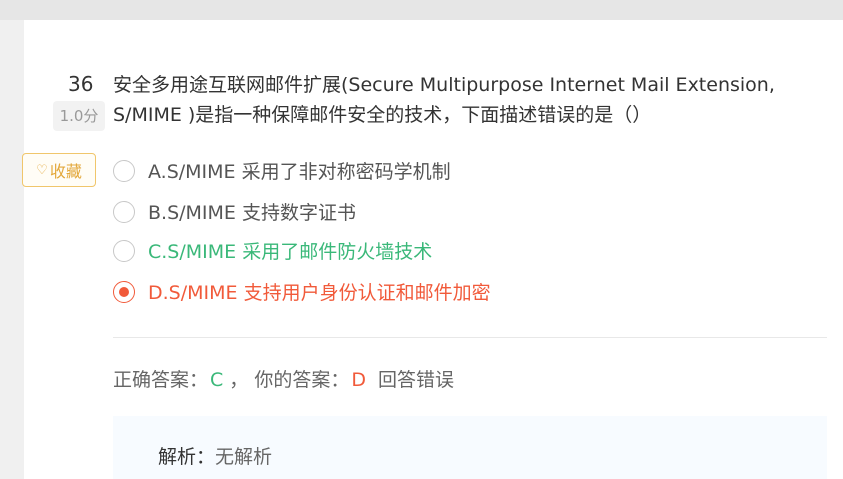 The height and width of the screenshot is (479, 843). What do you see at coordinates (244, 457) in the screenshot?
I see `analysis-value: 无解析` at bounding box center [244, 457].